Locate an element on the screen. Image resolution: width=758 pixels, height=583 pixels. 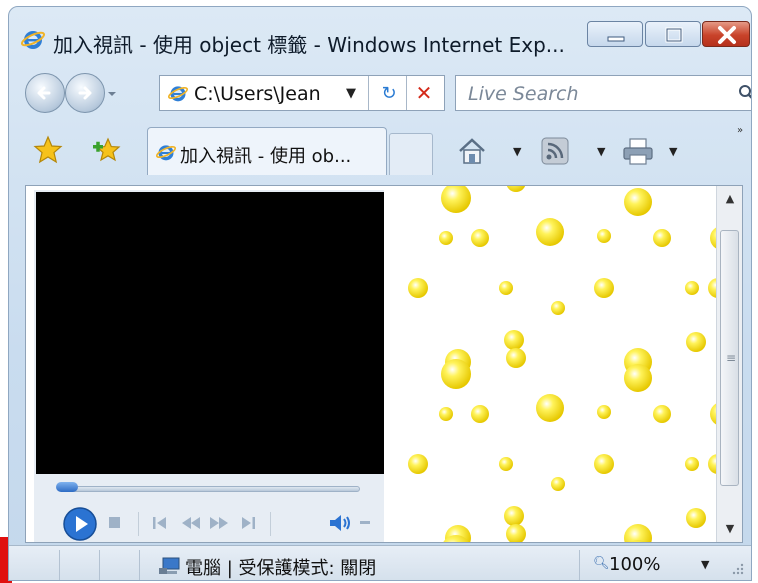
scroll-up-arrow-icon: ▲ is located at coordinates (729, 199).